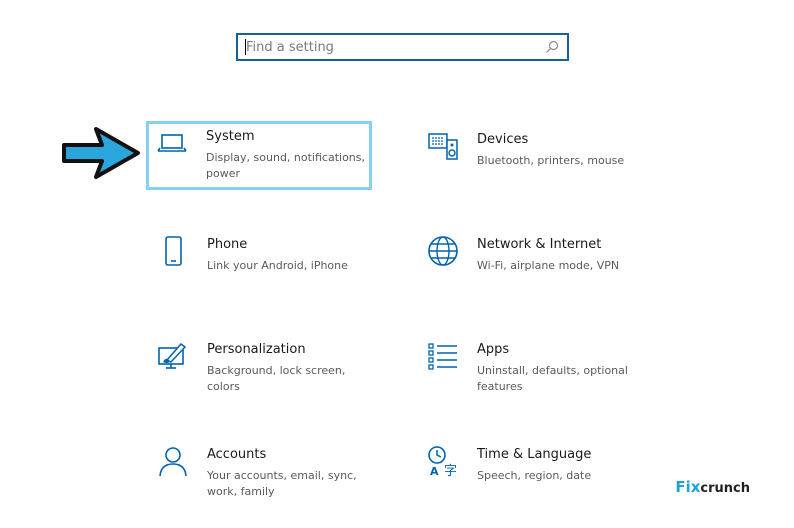  What do you see at coordinates (443, 146) in the screenshot?
I see `devices-icon` at bounding box center [443, 146].